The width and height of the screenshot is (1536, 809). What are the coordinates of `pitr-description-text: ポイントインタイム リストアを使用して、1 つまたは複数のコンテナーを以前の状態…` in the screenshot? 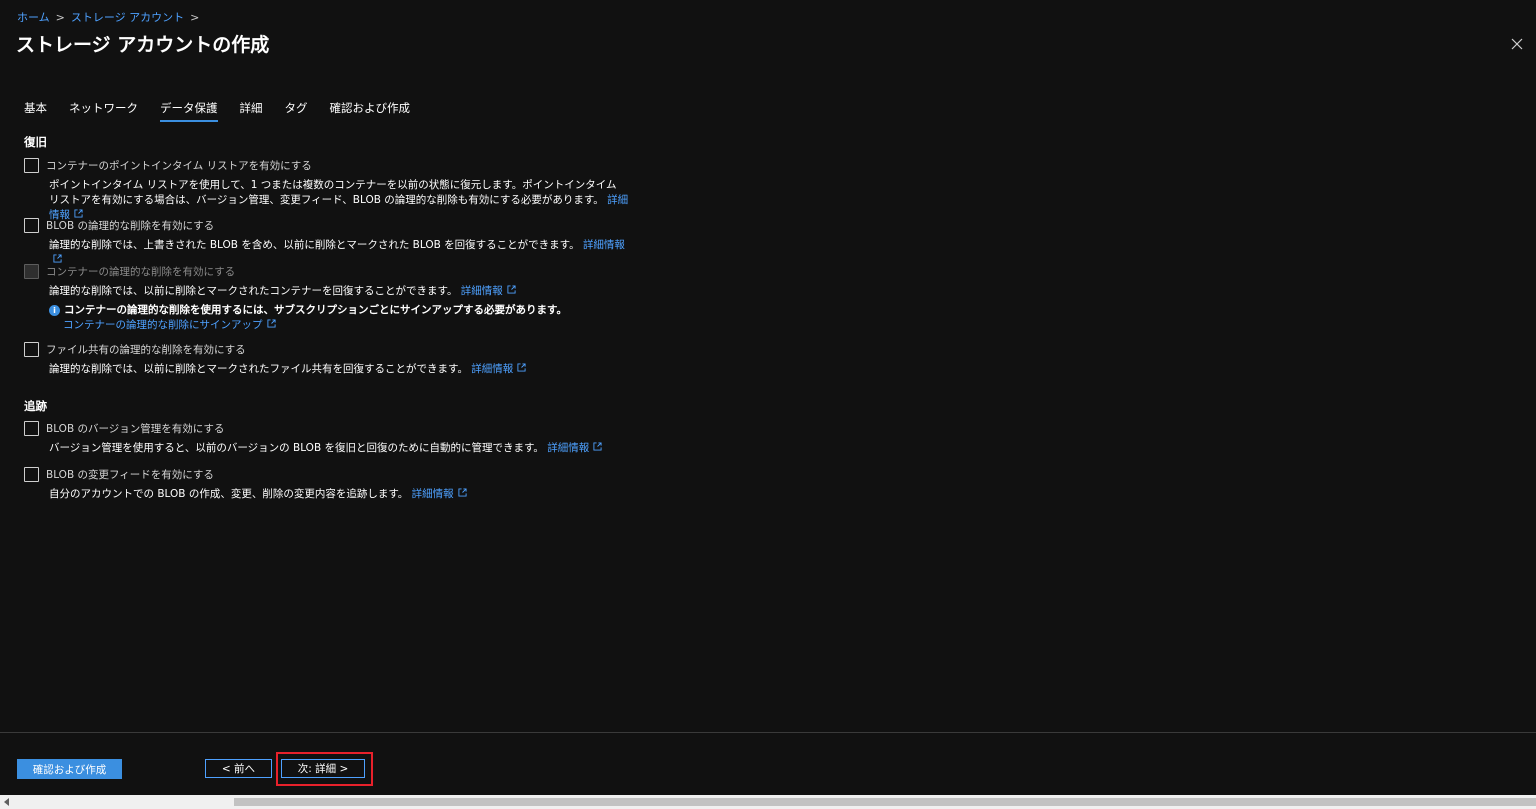 It's located at (333, 192).